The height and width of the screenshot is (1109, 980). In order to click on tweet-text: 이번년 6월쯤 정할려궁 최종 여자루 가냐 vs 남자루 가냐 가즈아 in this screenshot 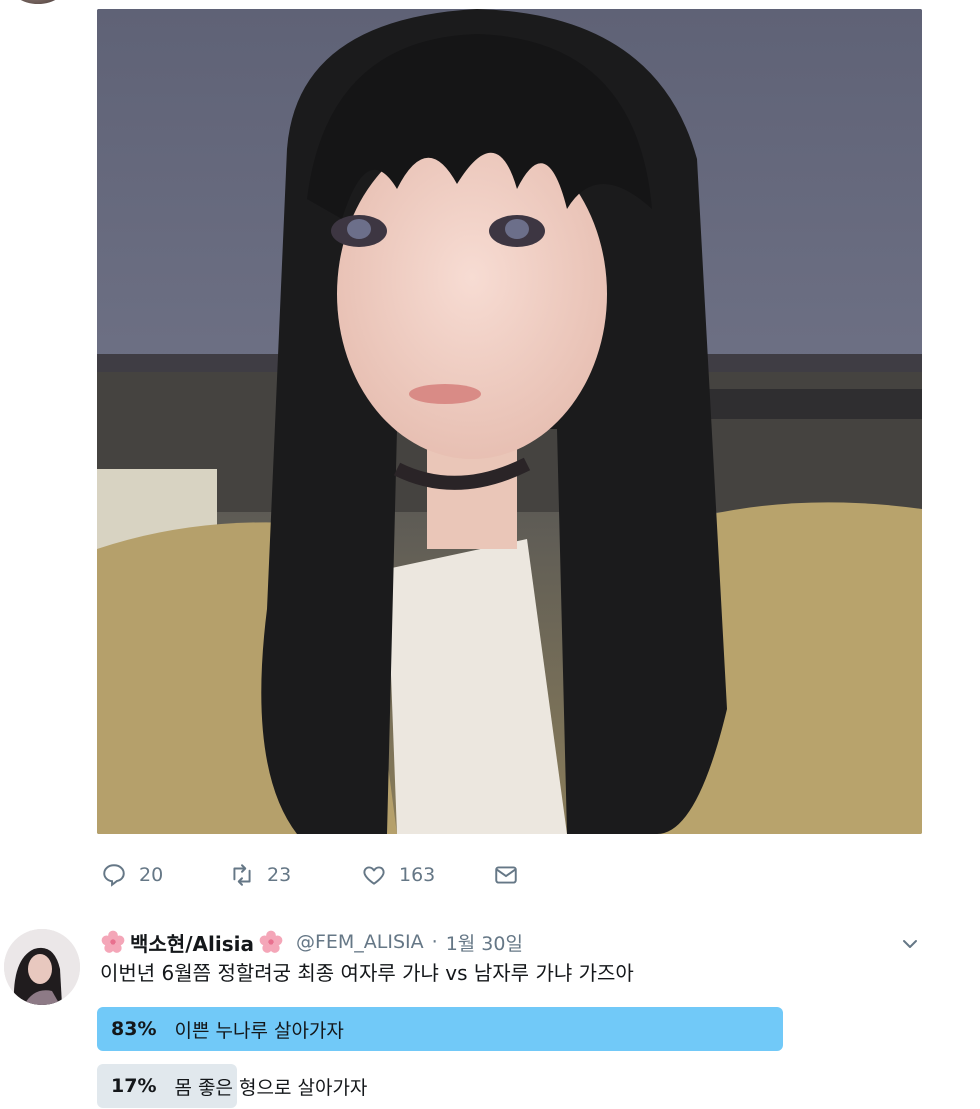, I will do `click(367, 973)`.